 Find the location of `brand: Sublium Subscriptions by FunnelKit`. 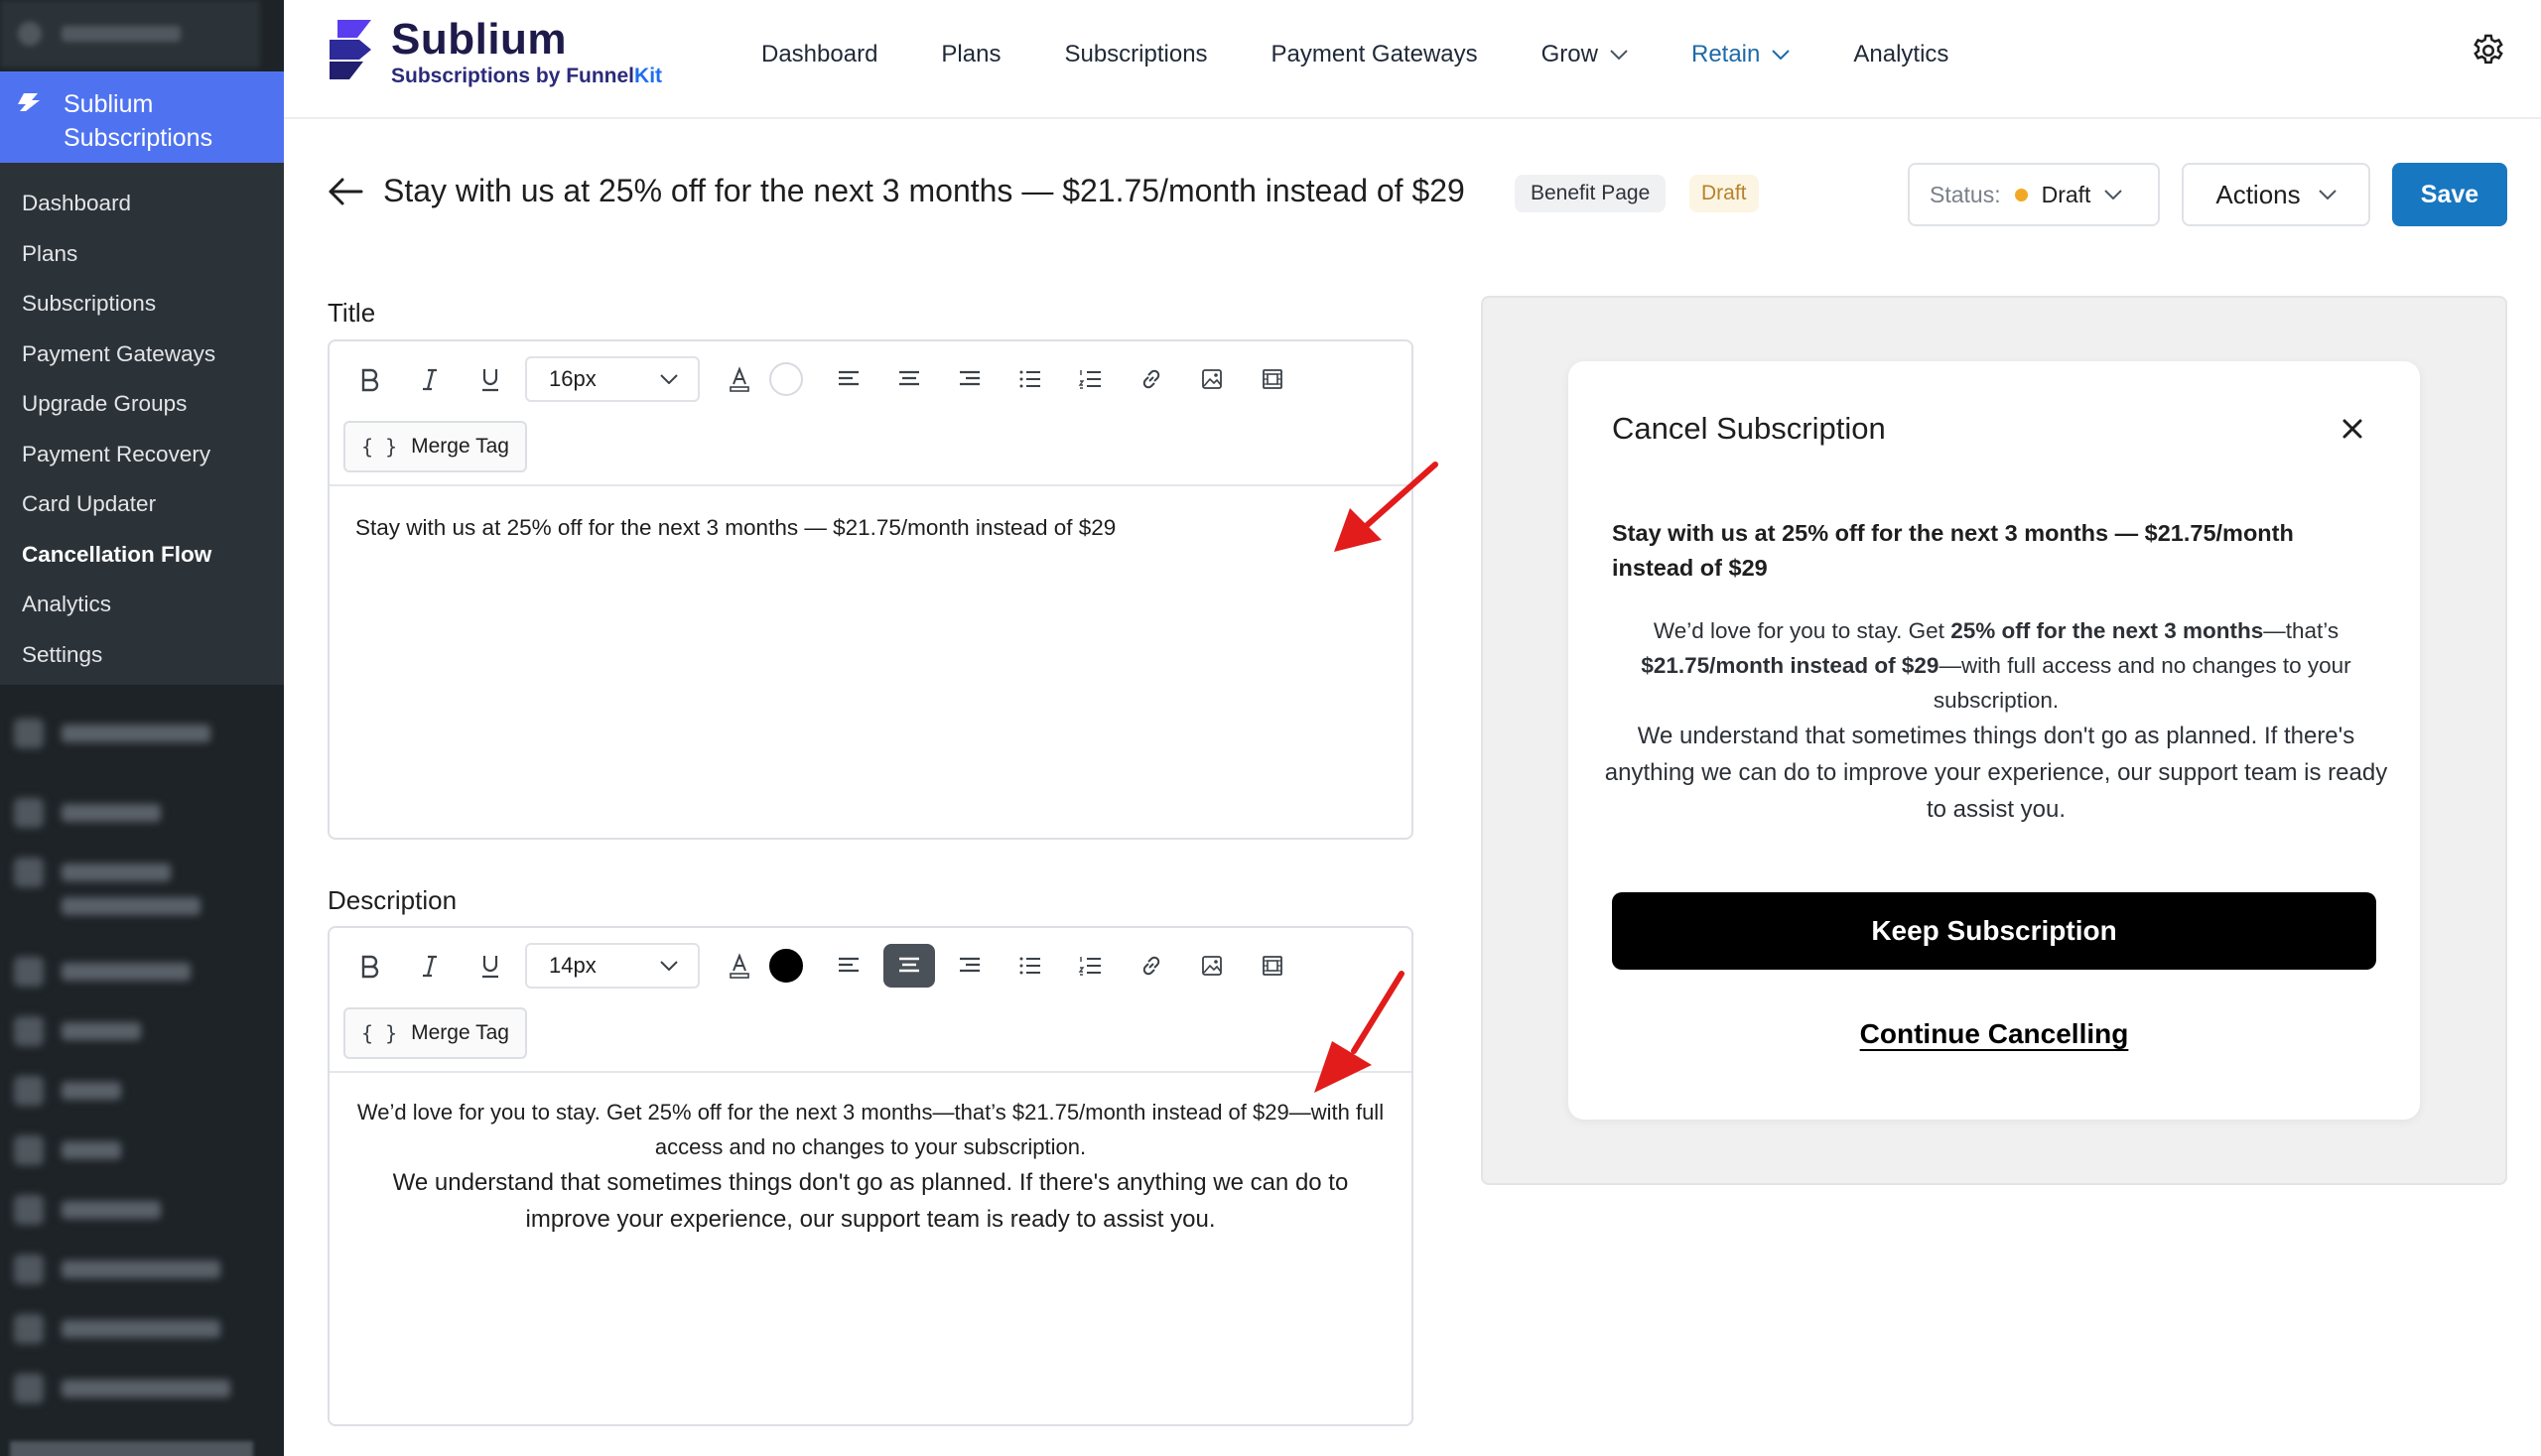

brand: Sublium Subscriptions by FunnelKit is located at coordinates (493, 53).